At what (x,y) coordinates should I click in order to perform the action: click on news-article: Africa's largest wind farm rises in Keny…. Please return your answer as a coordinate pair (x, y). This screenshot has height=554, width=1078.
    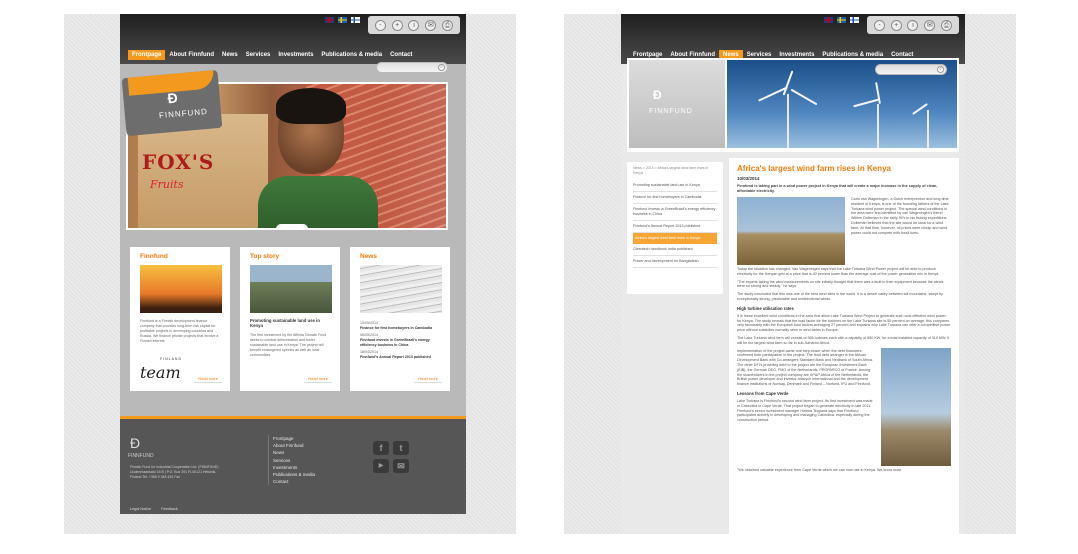
    Looking at the image, I should click on (844, 346).